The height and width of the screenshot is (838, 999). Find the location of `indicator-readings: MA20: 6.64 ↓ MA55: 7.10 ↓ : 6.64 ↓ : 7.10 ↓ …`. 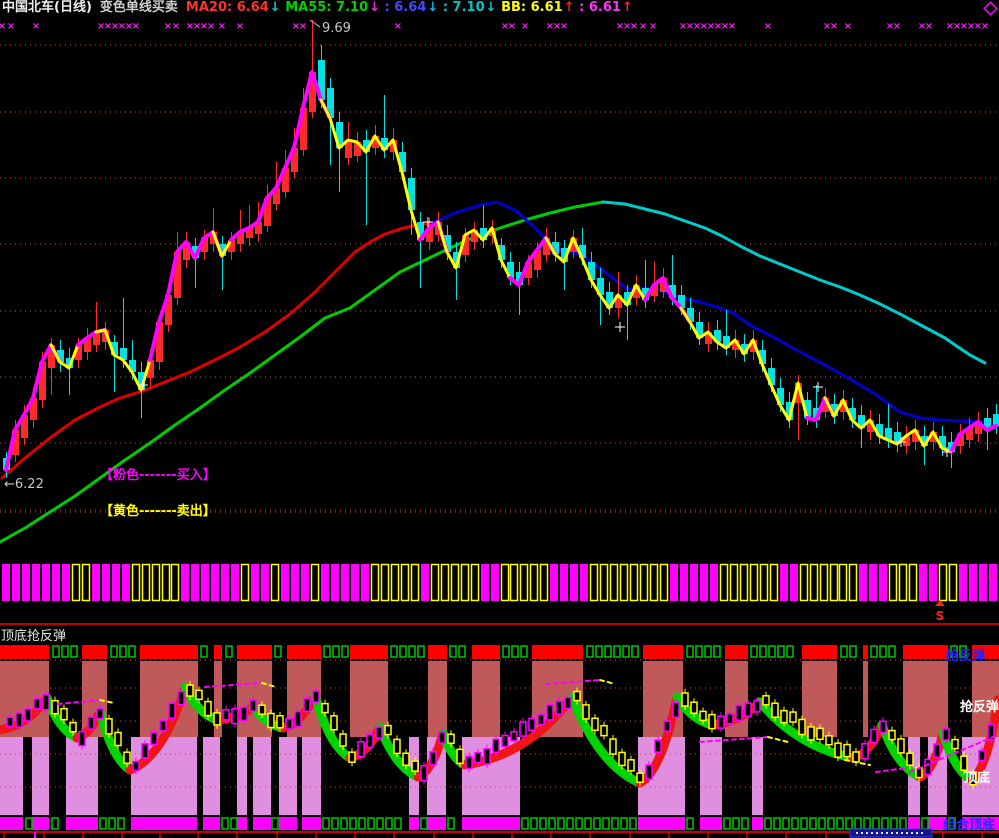

indicator-readings: MA20: 6.64 ↓ MA55: 7.10 ↓ : 6.64 ↓ : 7.10 ↓ … is located at coordinates (409, 7).